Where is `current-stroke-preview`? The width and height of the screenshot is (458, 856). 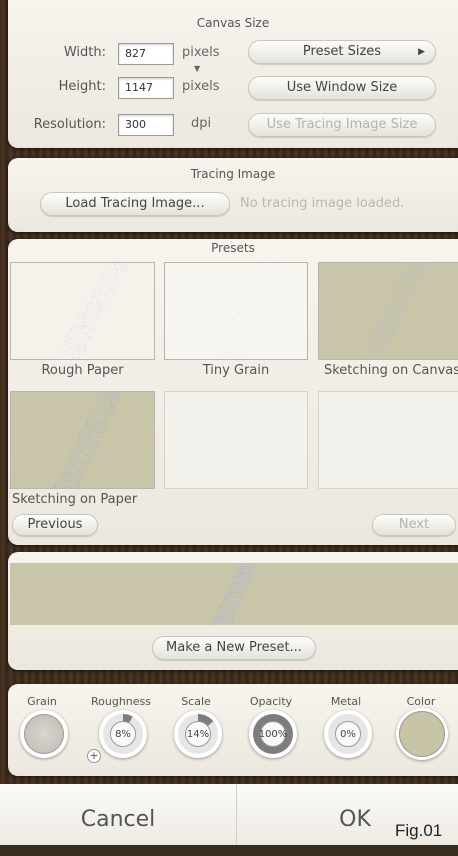 current-stroke-preview is located at coordinates (234, 594).